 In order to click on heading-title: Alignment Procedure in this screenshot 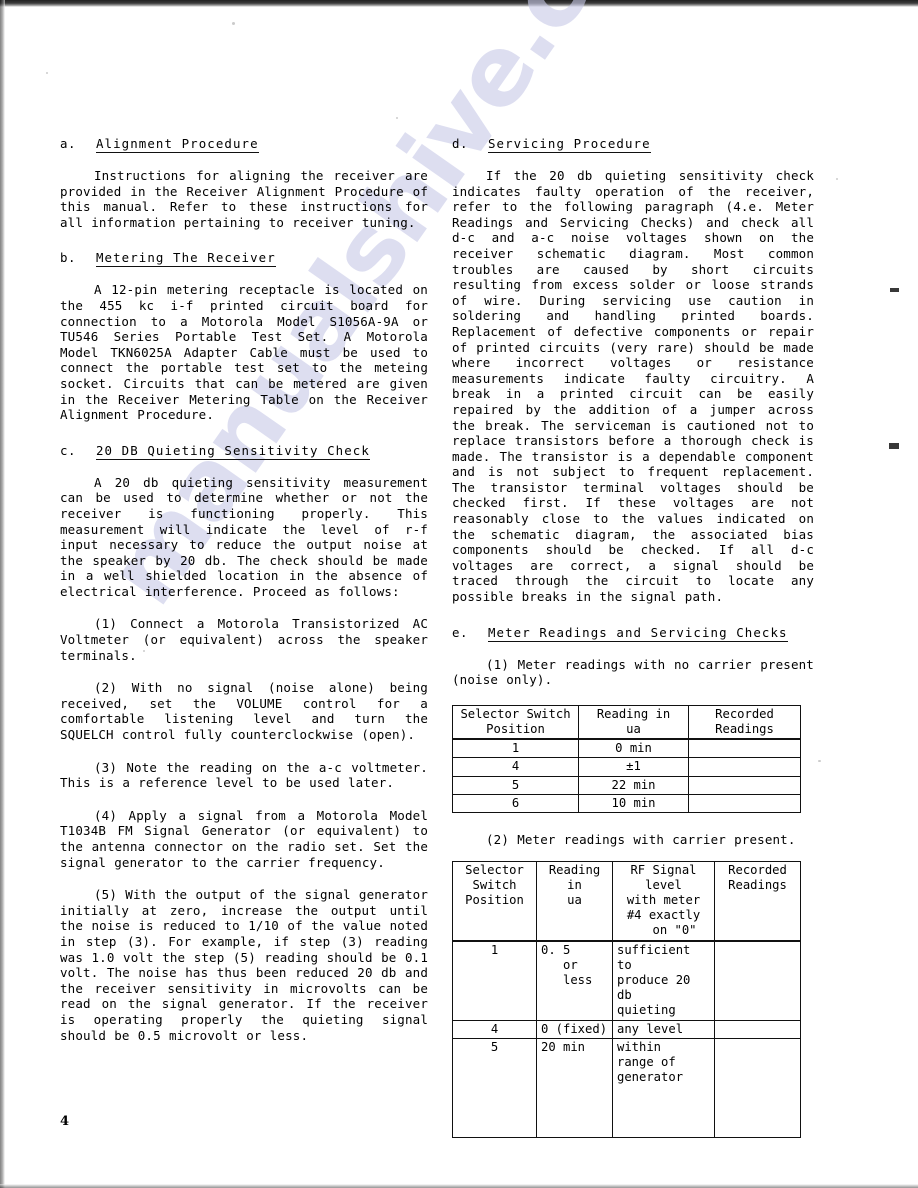, I will do `click(177, 144)`.